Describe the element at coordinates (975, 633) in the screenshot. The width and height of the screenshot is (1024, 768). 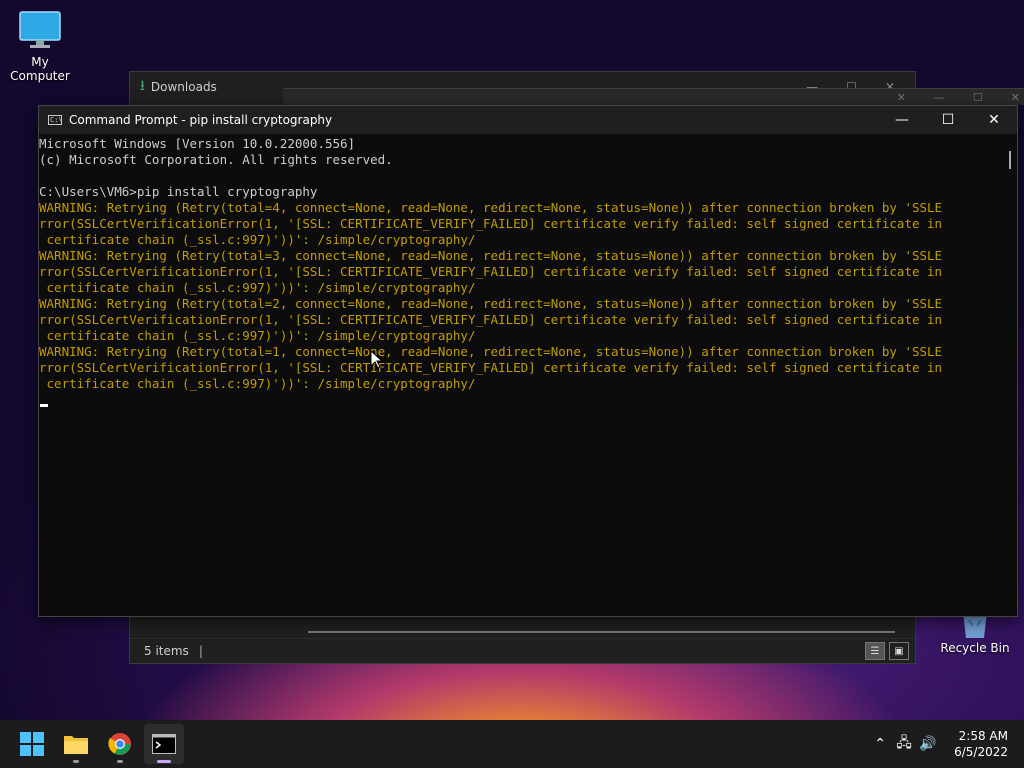
I see `desktop-icon-recycle-bin: Recycle Bin` at that location.